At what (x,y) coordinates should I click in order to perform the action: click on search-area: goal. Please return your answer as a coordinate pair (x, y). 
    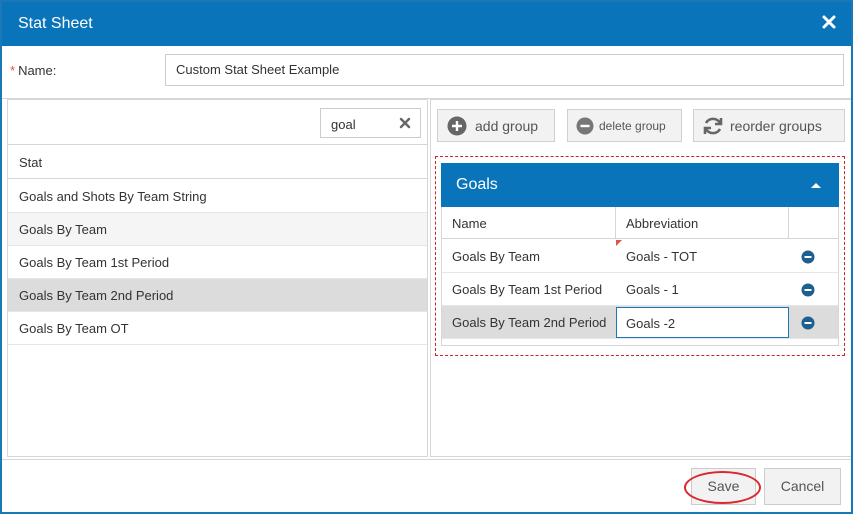
    Looking at the image, I should click on (217, 122).